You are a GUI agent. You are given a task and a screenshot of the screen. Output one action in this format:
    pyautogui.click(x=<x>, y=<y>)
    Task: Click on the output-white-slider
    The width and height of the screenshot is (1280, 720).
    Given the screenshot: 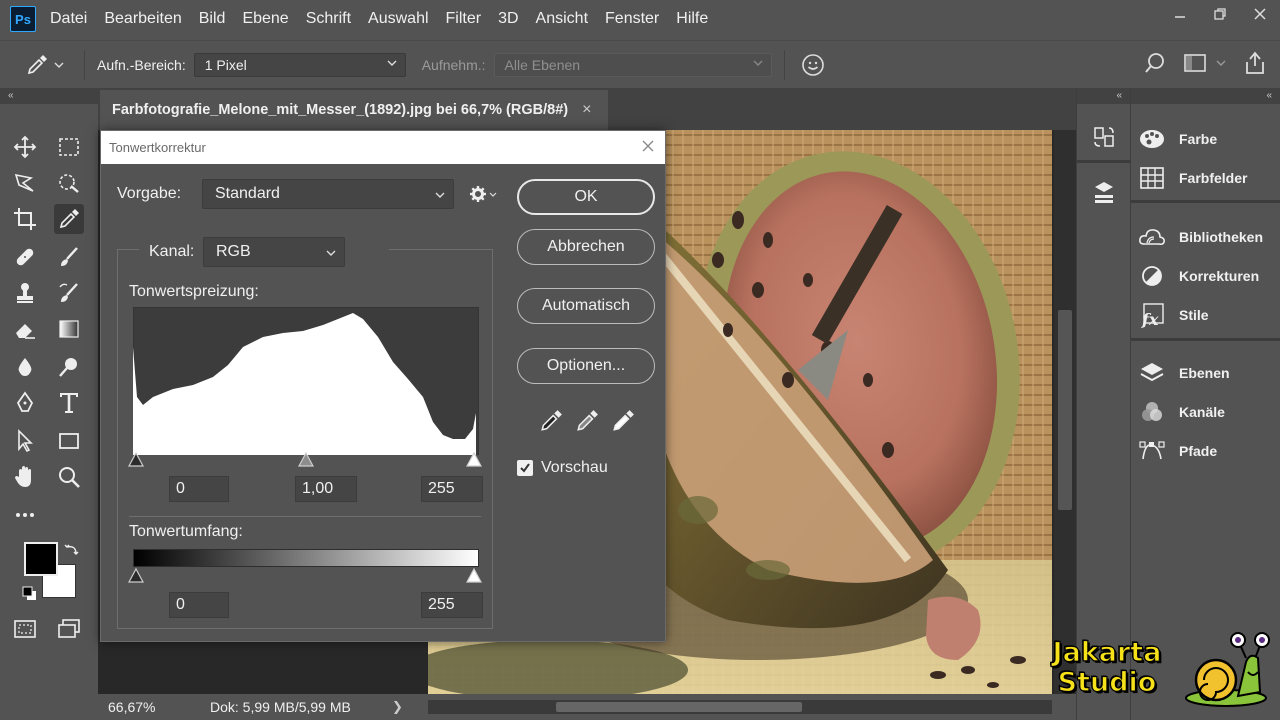 What is the action you would take?
    pyautogui.click(x=474, y=576)
    